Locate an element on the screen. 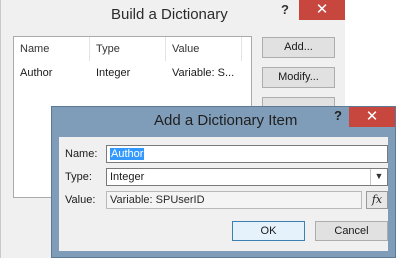  list-item-type: Integer is located at coordinates (113, 73).